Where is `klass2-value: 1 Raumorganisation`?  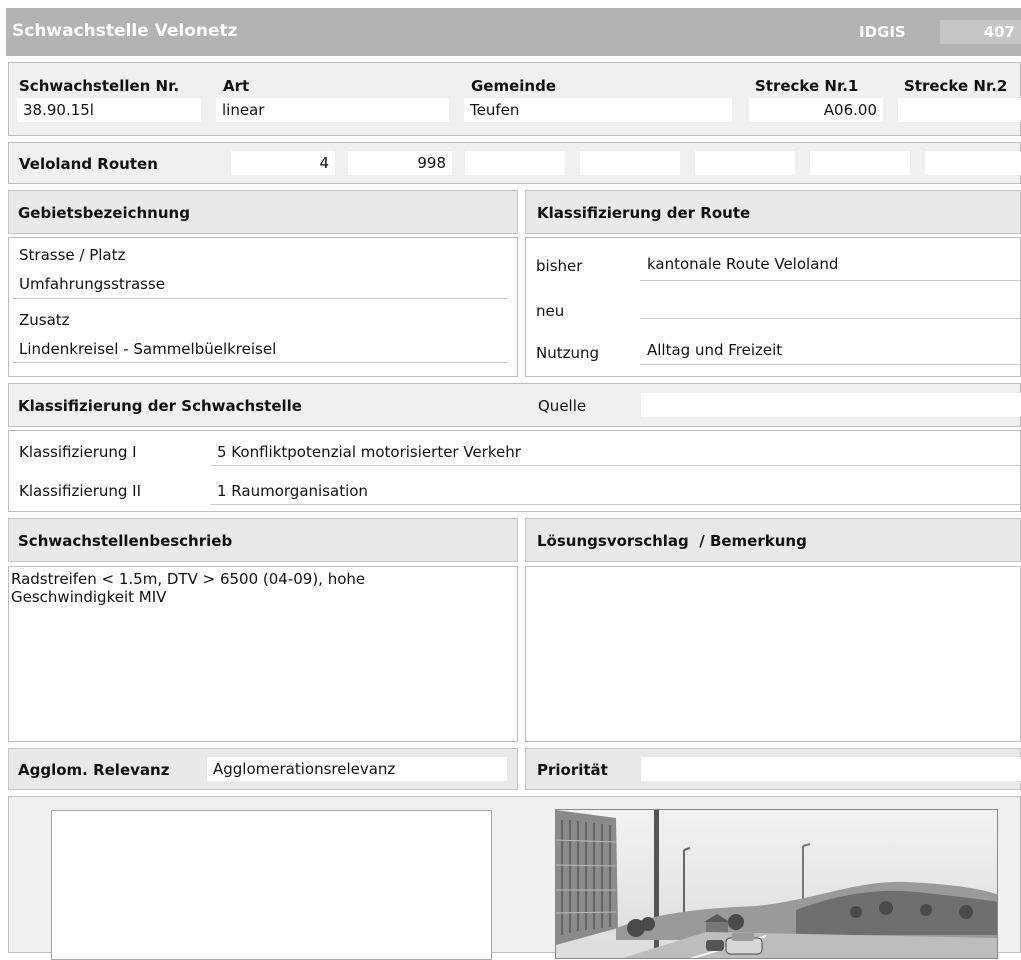 klass2-value: 1 Raumorganisation is located at coordinates (292, 491).